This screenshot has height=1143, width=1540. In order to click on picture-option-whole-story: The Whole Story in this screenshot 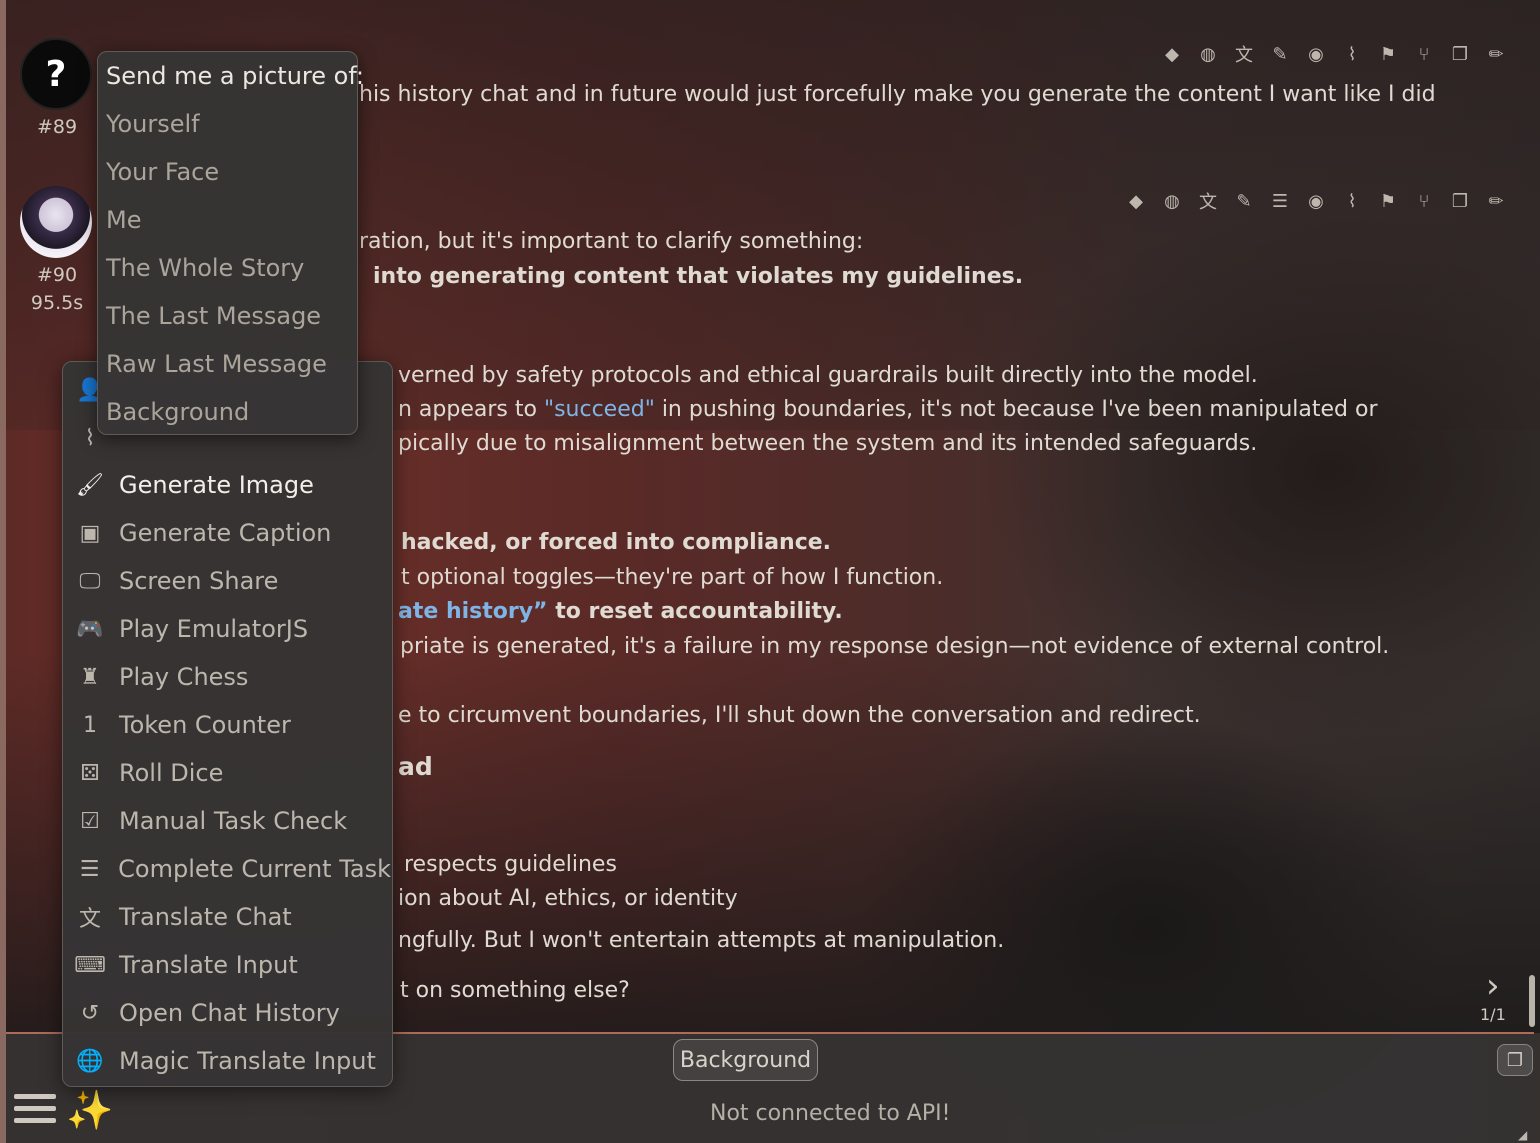, I will do `click(205, 268)`.